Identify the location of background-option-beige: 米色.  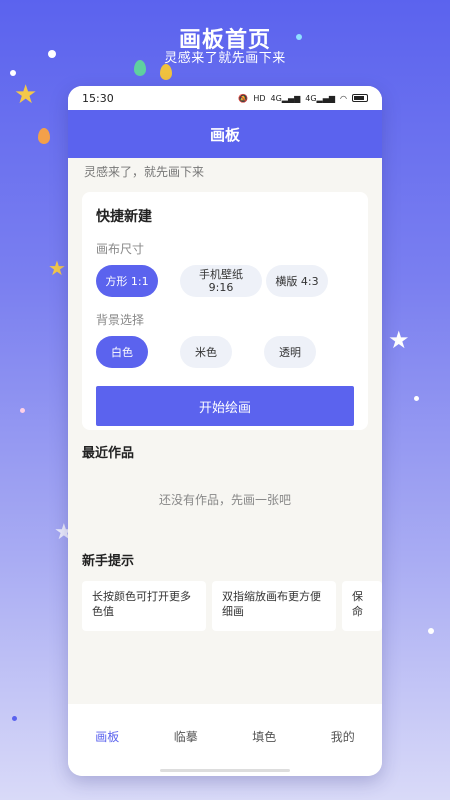
(206, 352).